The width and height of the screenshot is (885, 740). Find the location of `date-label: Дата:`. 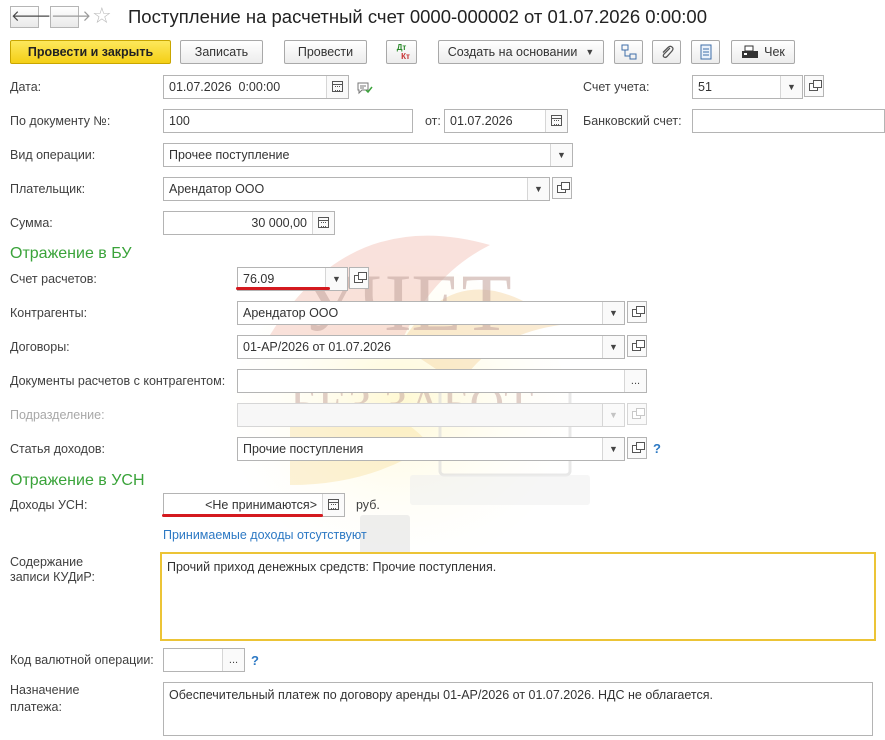

date-label: Дата: is located at coordinates (26, 87).